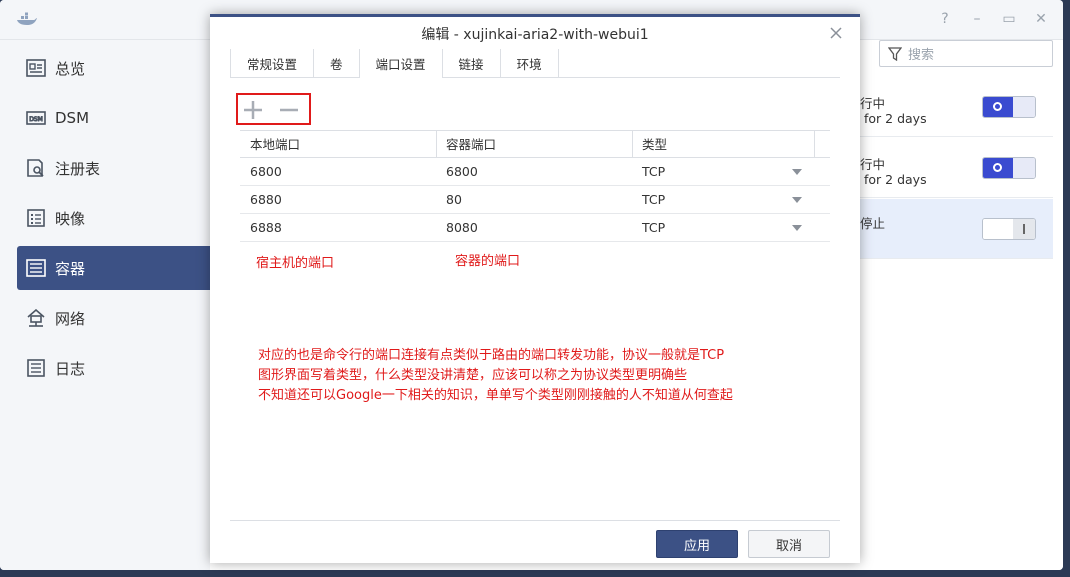 The width and height of the screenshot is (1070, 577). Describe the element at coordinates (529, 63) in the screenshot. I see `tab-environment: 环境` at that location.